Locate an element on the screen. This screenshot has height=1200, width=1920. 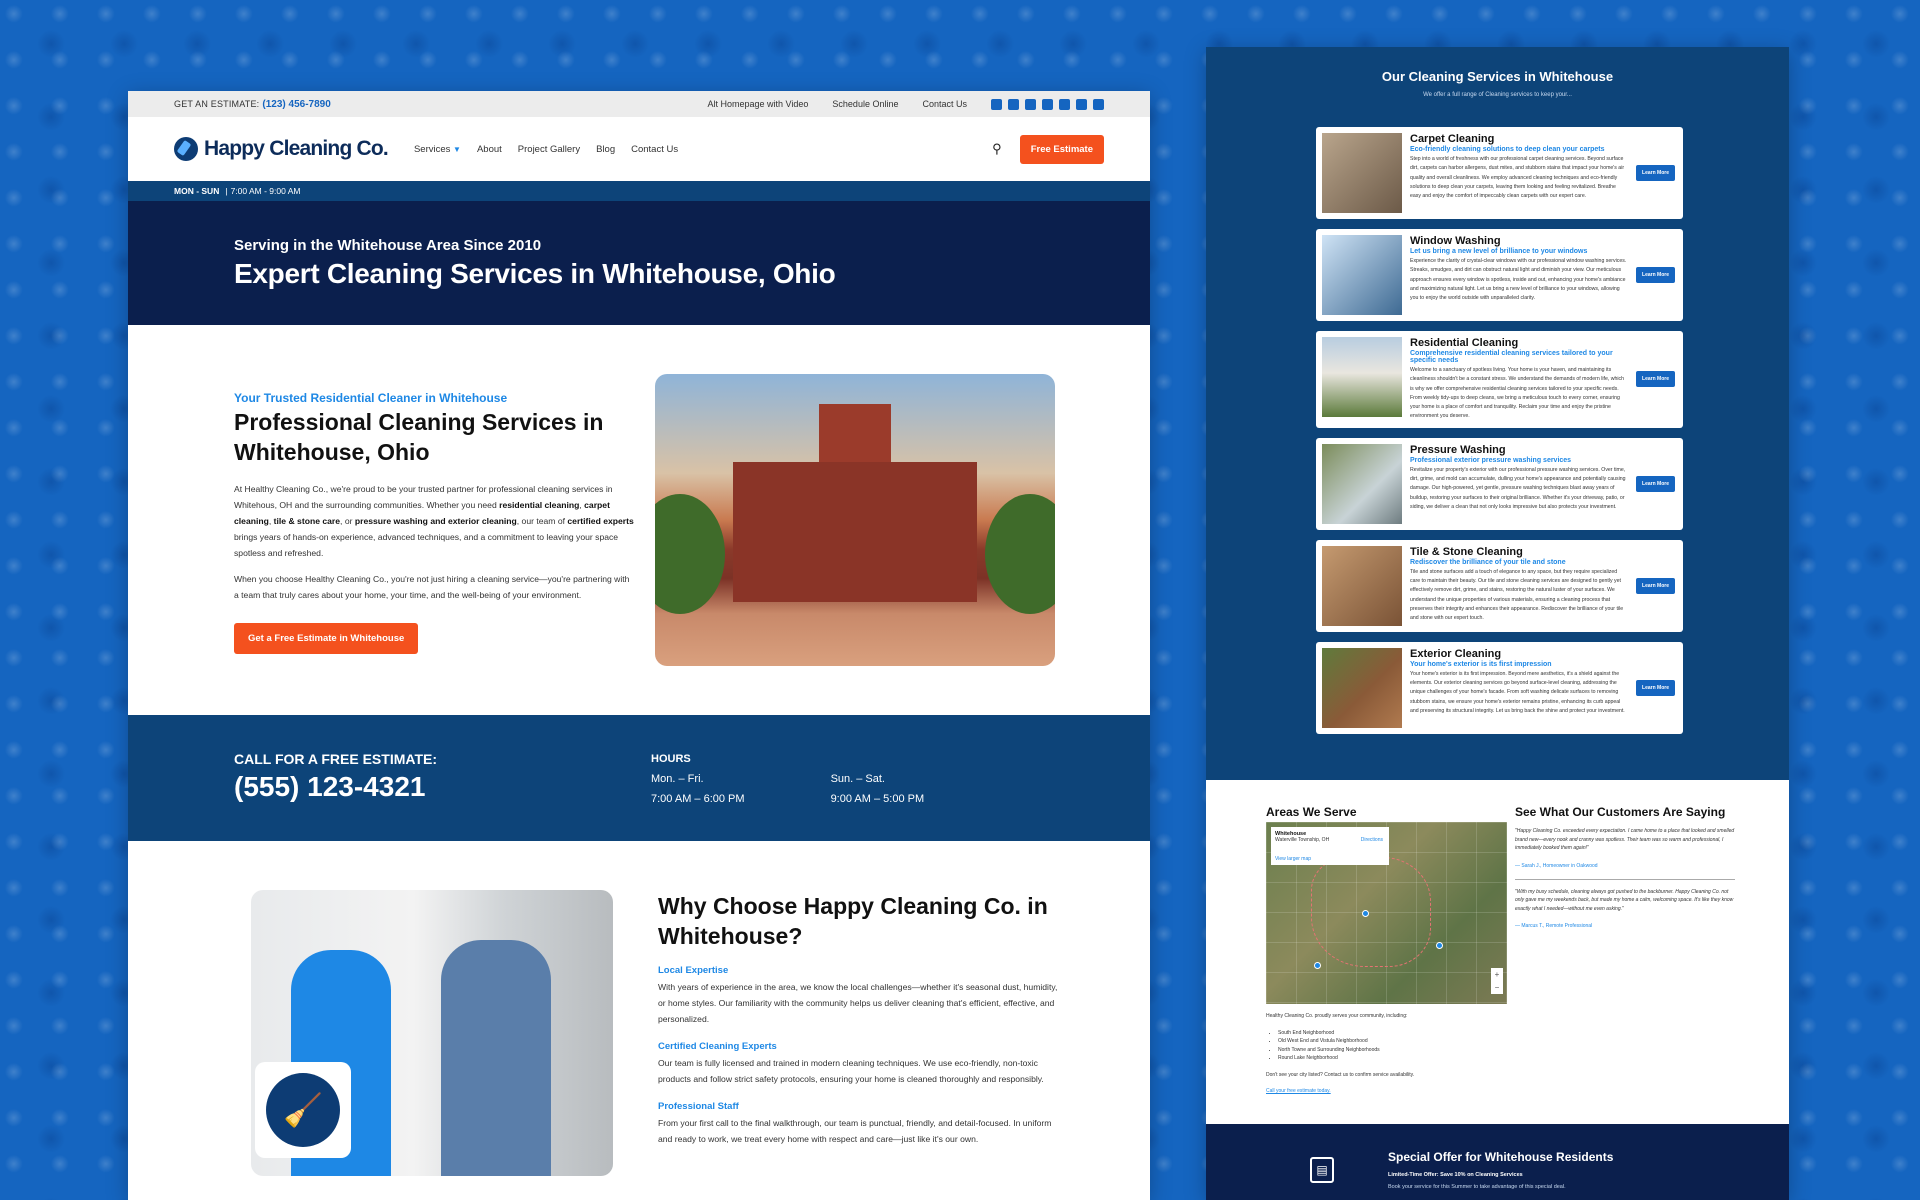
estimate-phone-link: (555) 123-4321 is located at coordinates (335, 787).